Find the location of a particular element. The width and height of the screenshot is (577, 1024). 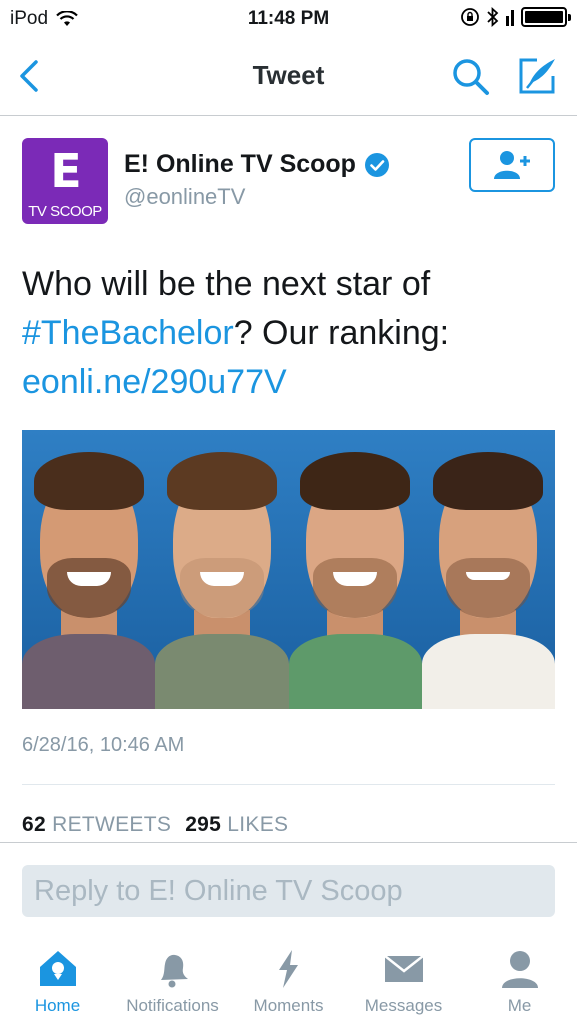

home-icon is located at coordinates (57, 968).